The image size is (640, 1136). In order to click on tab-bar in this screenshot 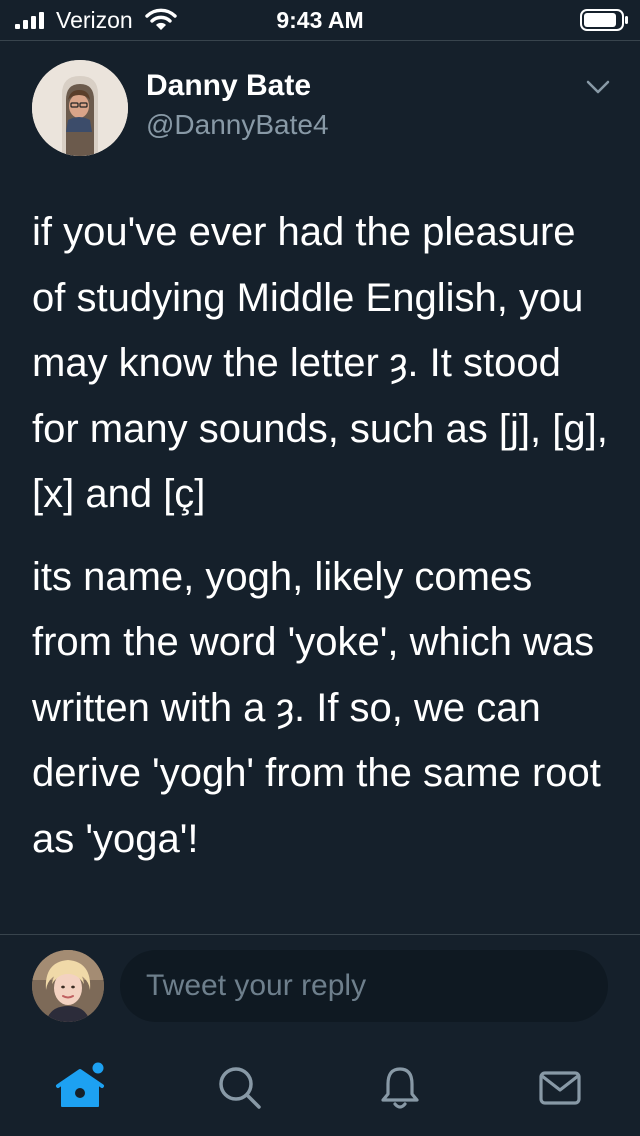, I will do `click(320, 1086)`.